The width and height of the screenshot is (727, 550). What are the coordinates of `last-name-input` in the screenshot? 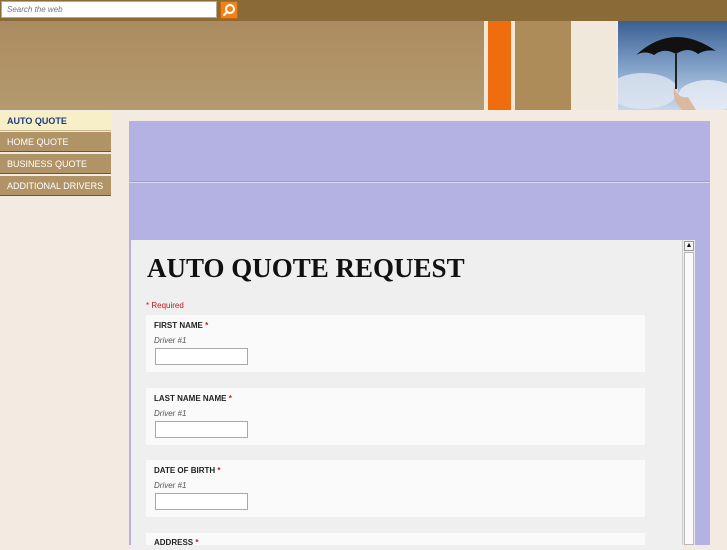 It's located at (201, 429).